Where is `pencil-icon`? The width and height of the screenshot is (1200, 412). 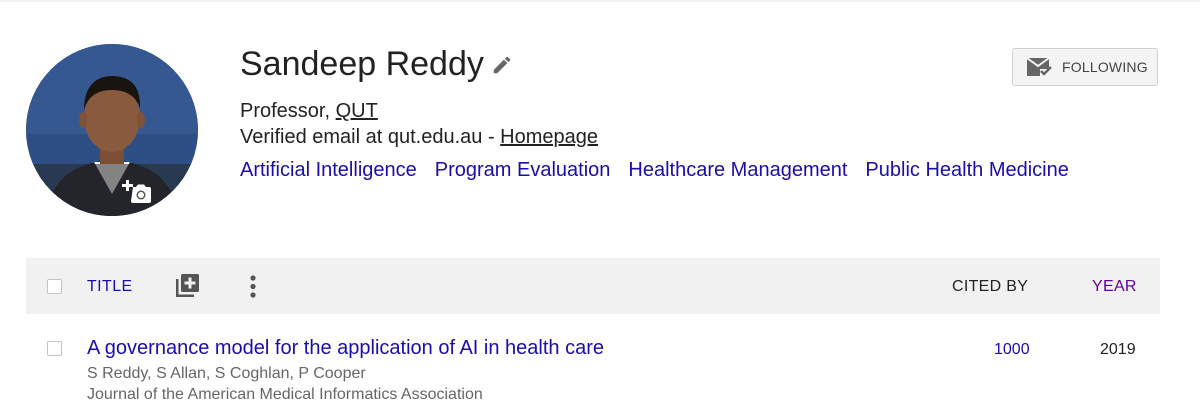 pencil-icon is located at coordinates (502, 65).